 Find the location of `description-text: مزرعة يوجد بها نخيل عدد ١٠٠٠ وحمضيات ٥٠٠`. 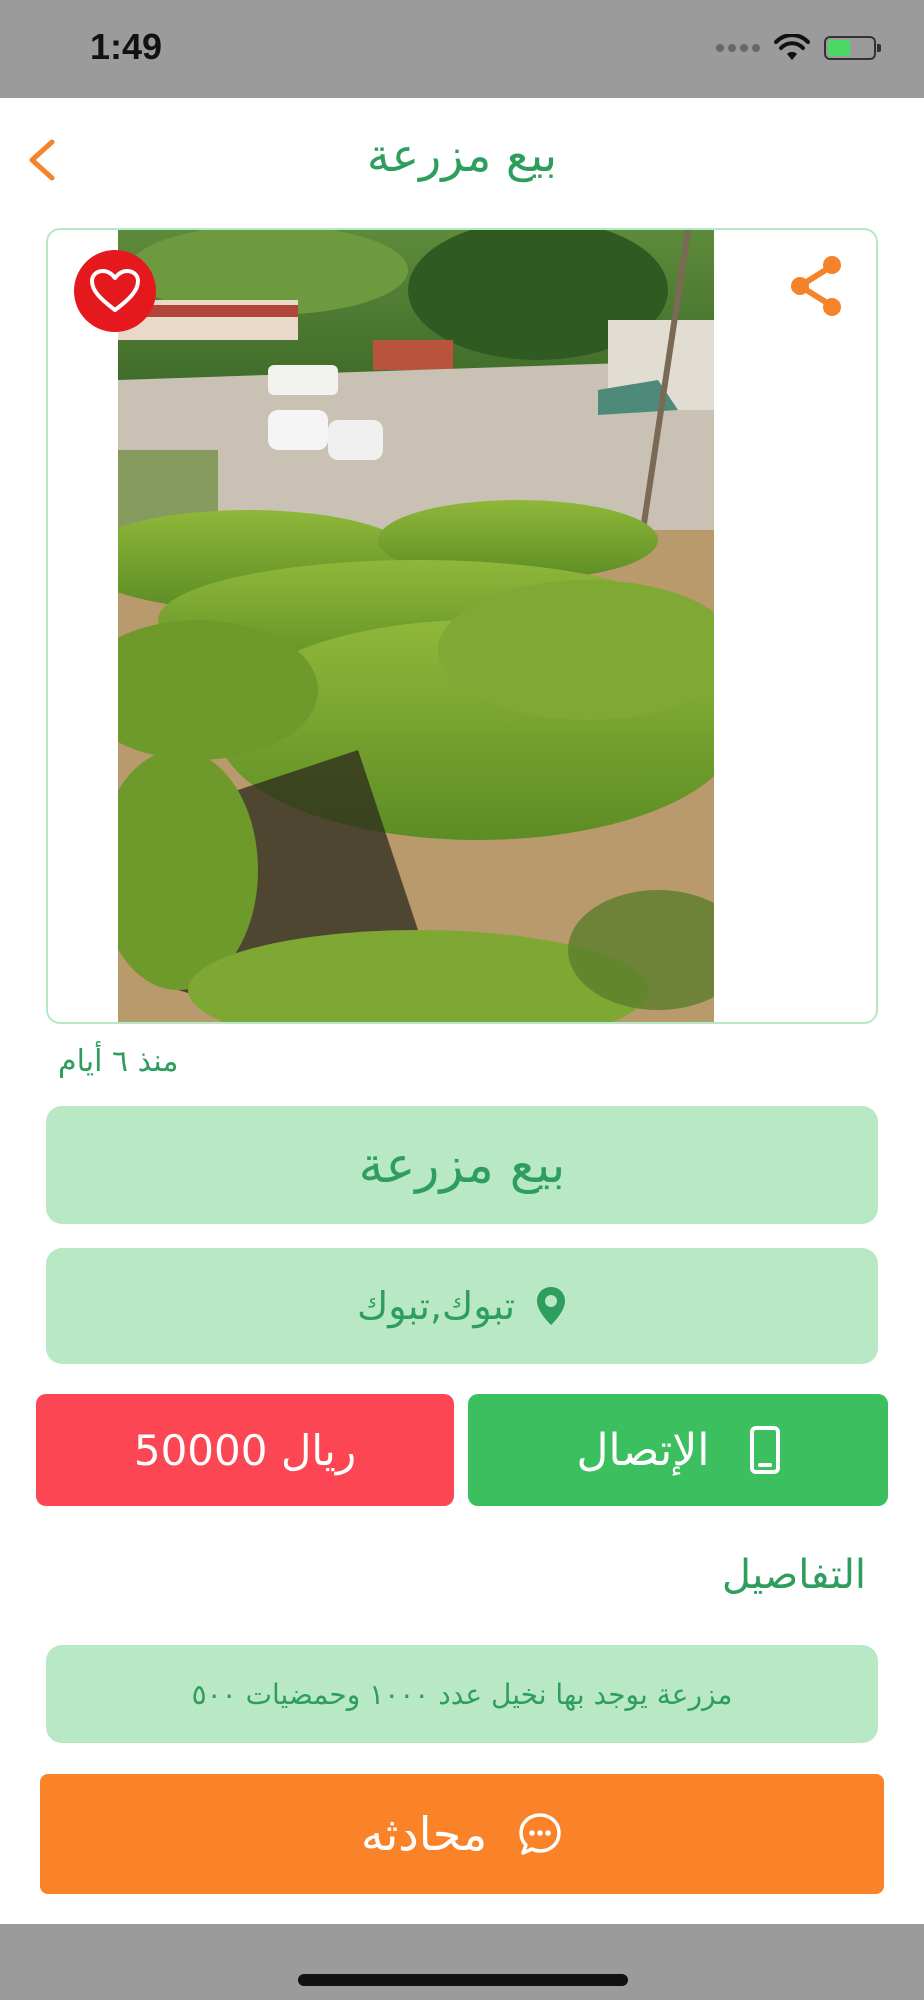

description-text: مزرعة يوجد بها نخيل عدد ١٠٠٠ وحمضيات ٥٠٠ is located at coordinates (462, 1694).